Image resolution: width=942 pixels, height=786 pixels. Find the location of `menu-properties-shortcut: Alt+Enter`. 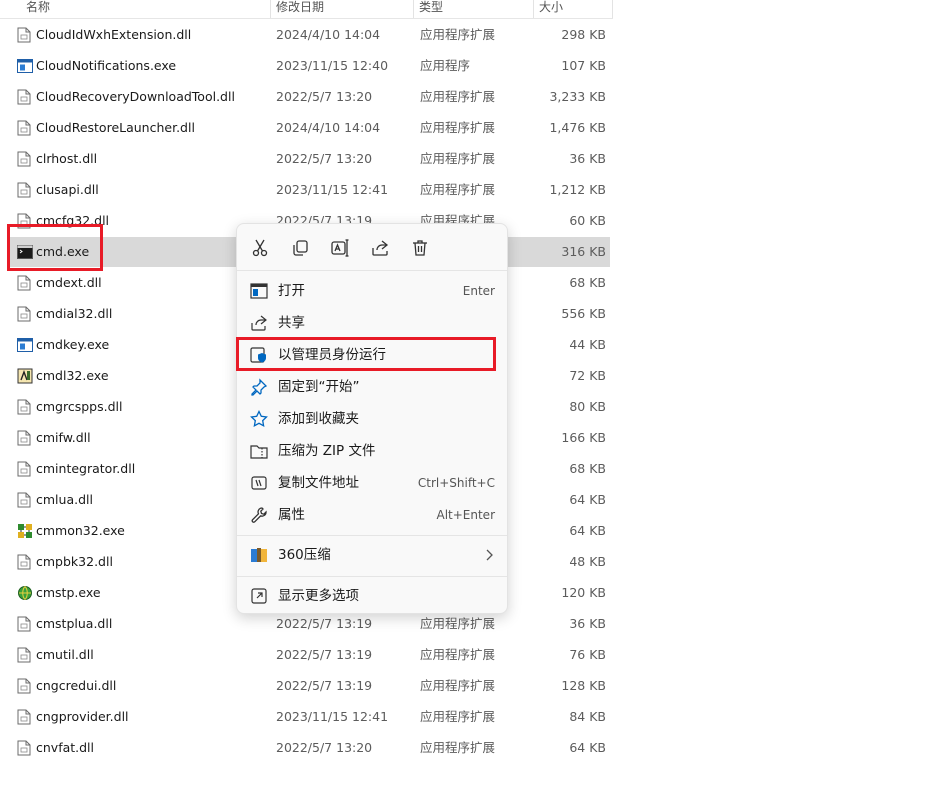

menu-properties-shortcut: Alt+Enter is located at coordinates (465, 515).